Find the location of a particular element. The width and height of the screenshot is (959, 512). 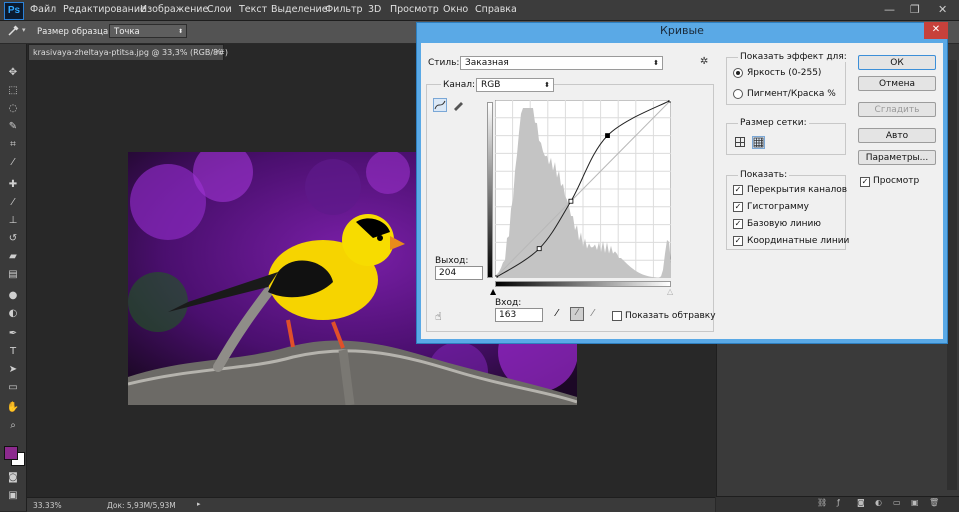

blur-tool-icon: ● is located at coordinates (13, 296).